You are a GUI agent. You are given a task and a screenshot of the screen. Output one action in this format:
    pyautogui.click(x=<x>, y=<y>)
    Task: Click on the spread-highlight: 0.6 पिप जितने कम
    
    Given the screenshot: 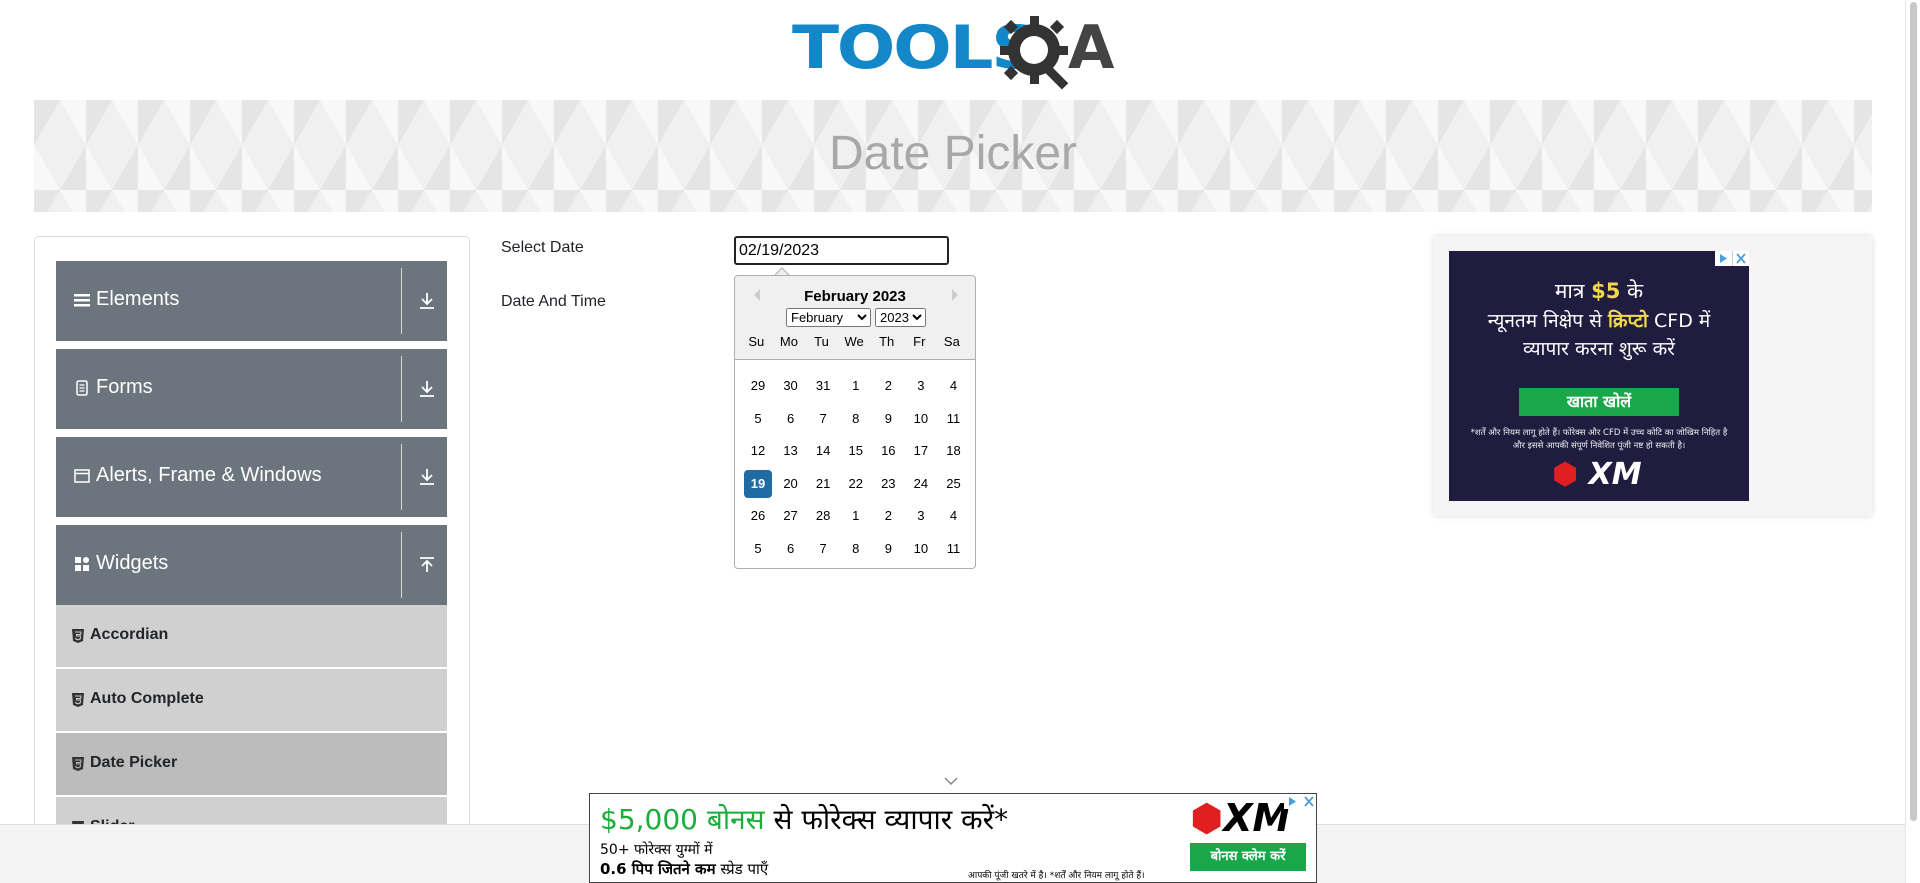 What is the action you would take?
    pyautogui.click(x=658, y=869)
    